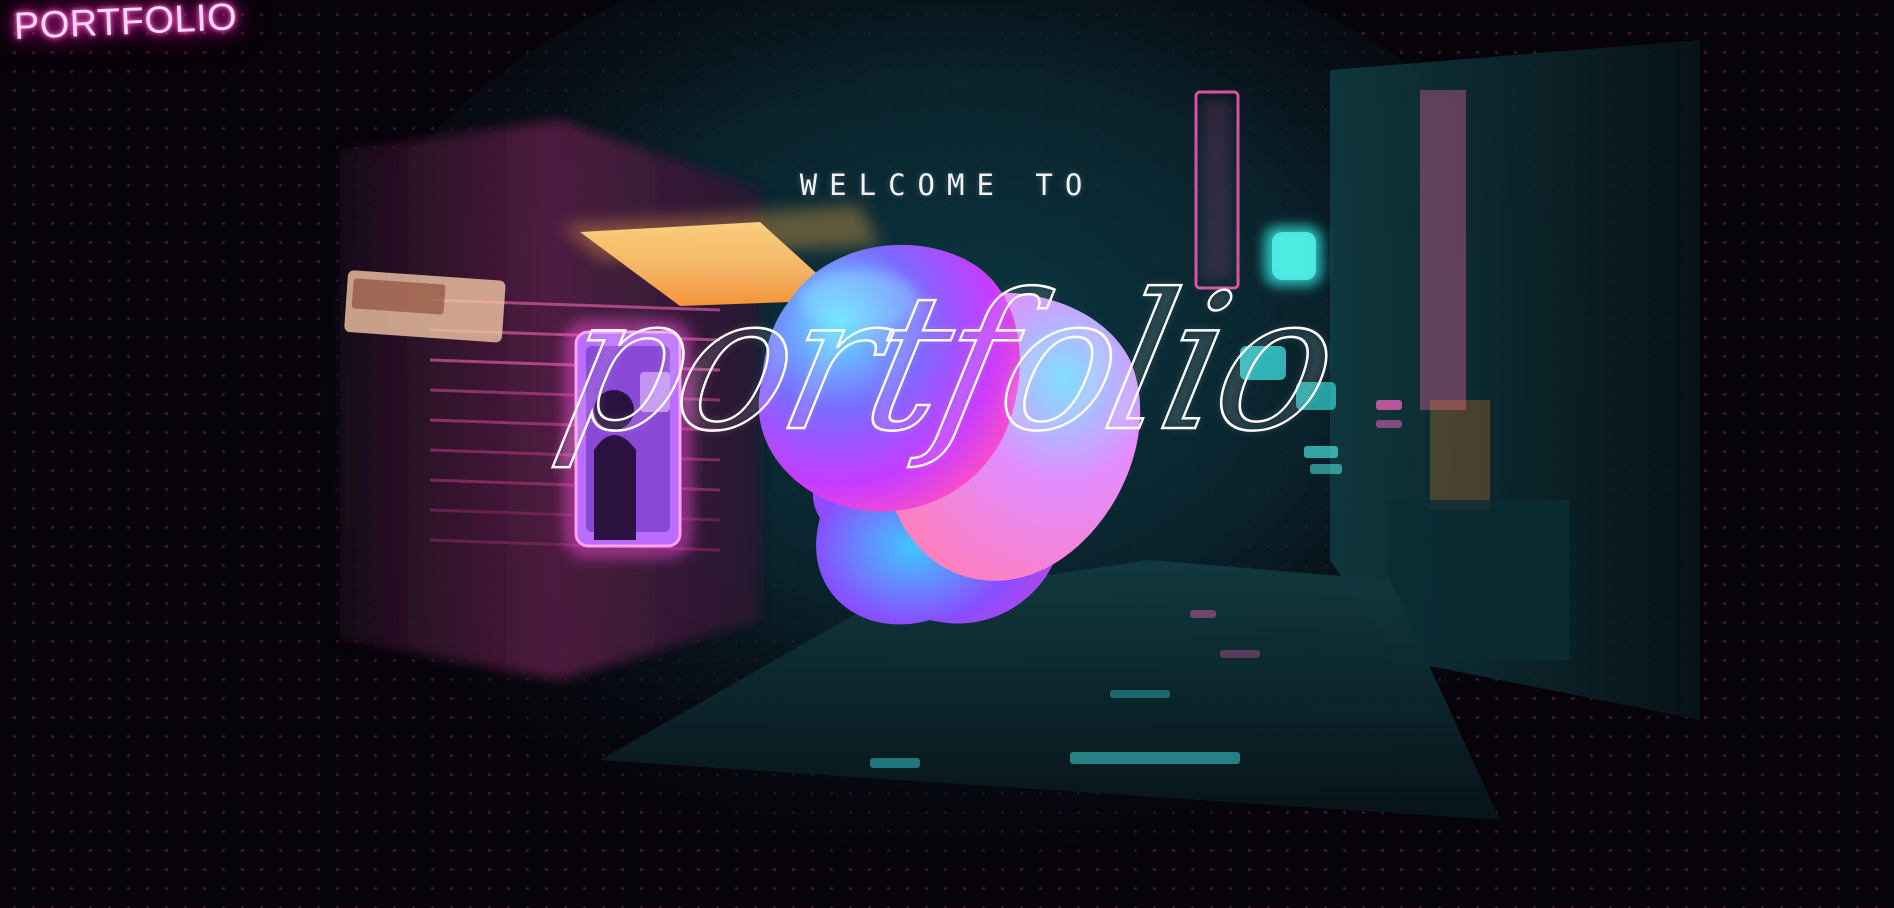 This screenshot has height=908, width=1894. What do you see at coordinates (947, 364) in the screenshot?
I see `hero-title: portfolio` at bounding box center [947, 364].